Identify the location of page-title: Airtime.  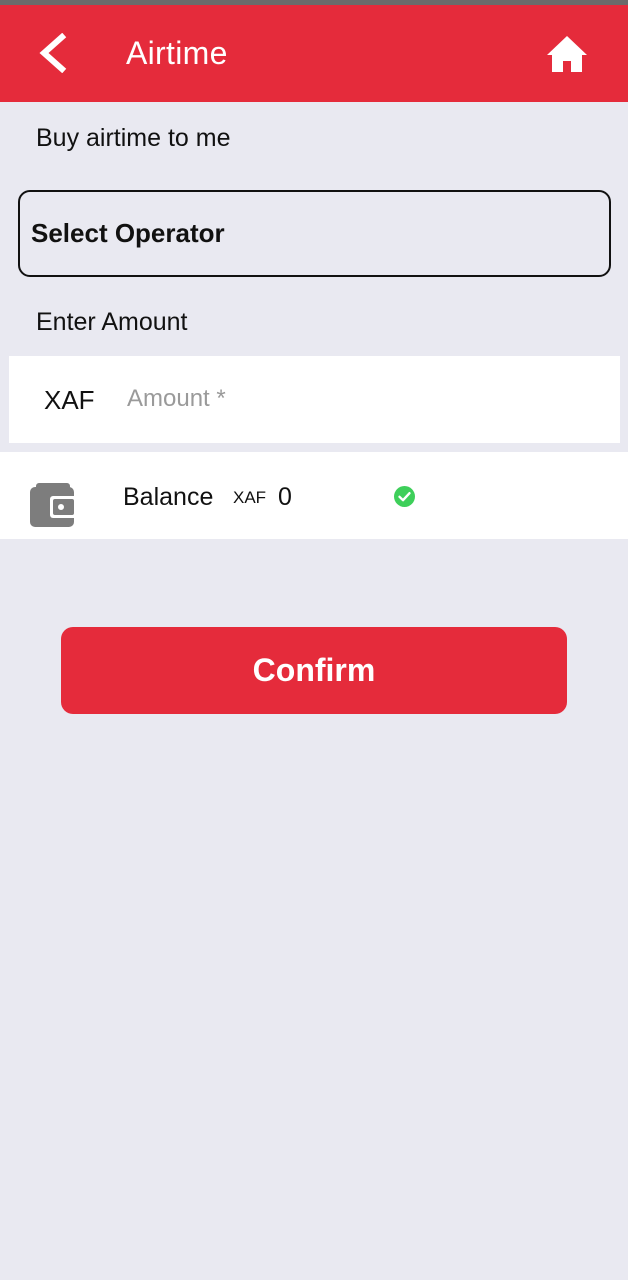
(177, 53).